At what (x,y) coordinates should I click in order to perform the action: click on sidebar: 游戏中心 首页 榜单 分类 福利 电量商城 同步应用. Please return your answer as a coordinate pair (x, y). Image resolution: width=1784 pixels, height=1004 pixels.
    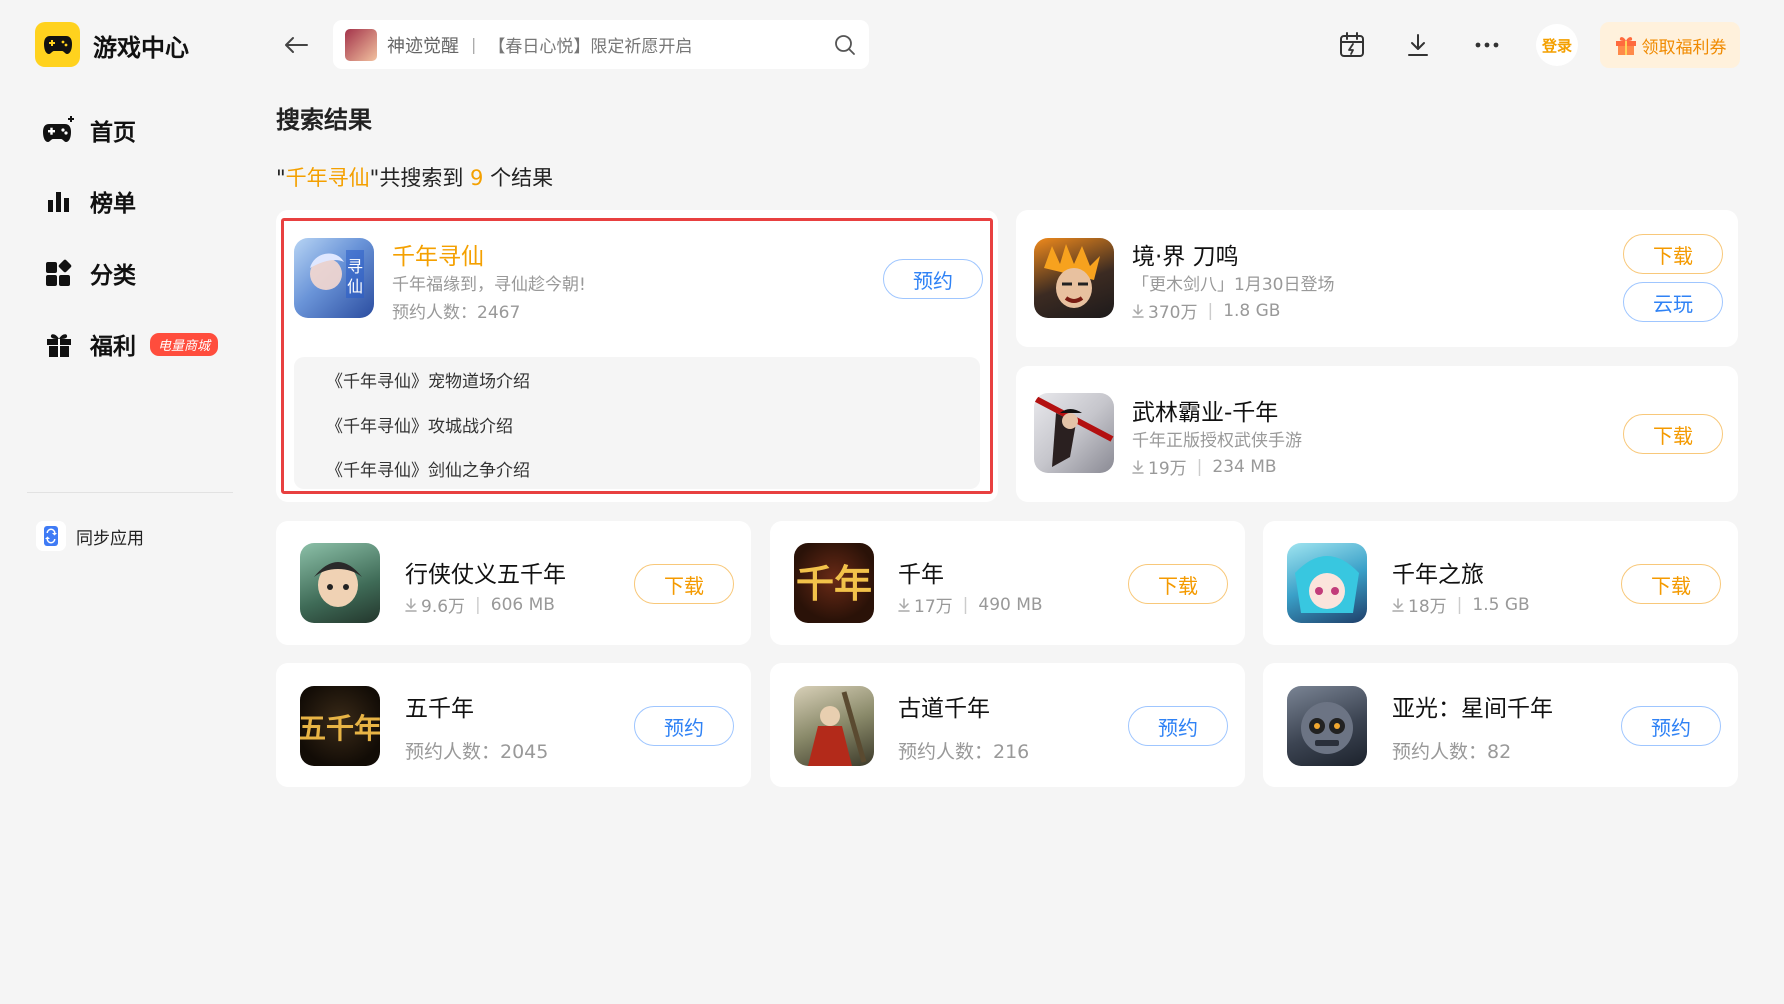
    Looking at the image, I should click on (120, 502).